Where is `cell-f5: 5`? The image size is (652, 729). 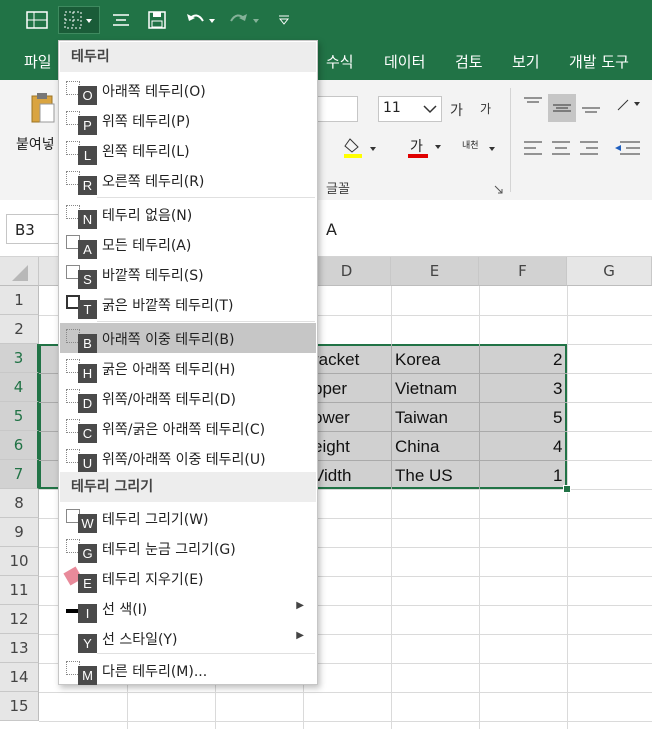 cell-f5: 5 is located at coordinates (557, 417).